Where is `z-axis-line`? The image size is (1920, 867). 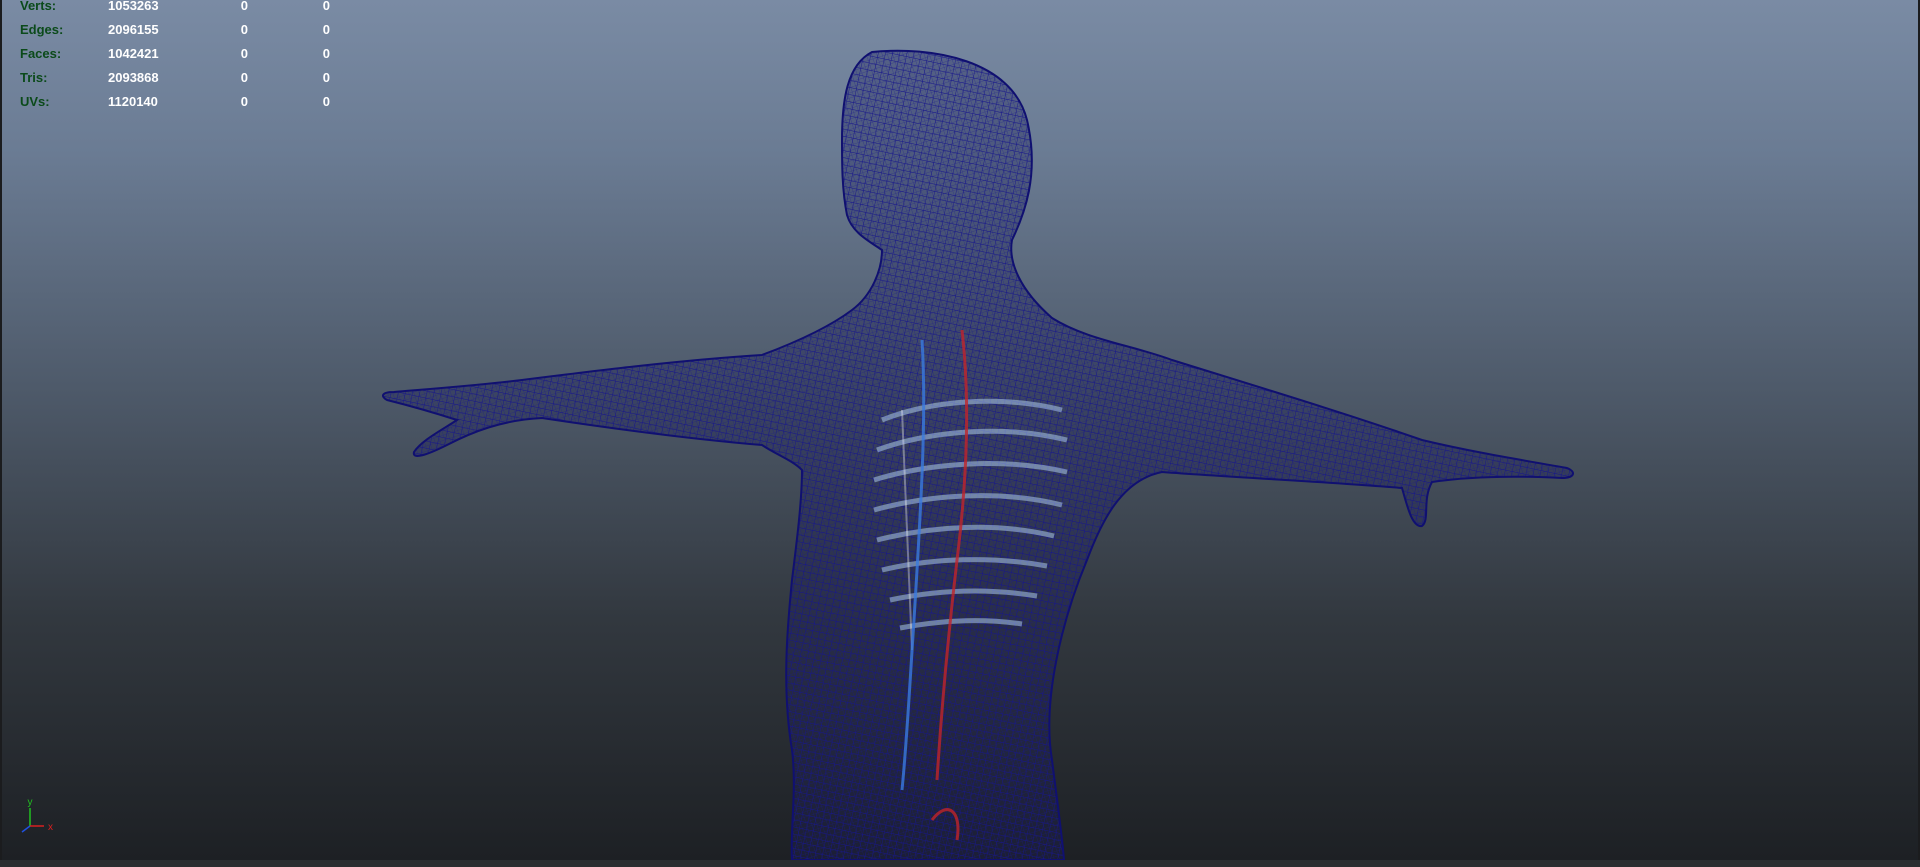
z-axis-line is located at coordinates (26, 829).